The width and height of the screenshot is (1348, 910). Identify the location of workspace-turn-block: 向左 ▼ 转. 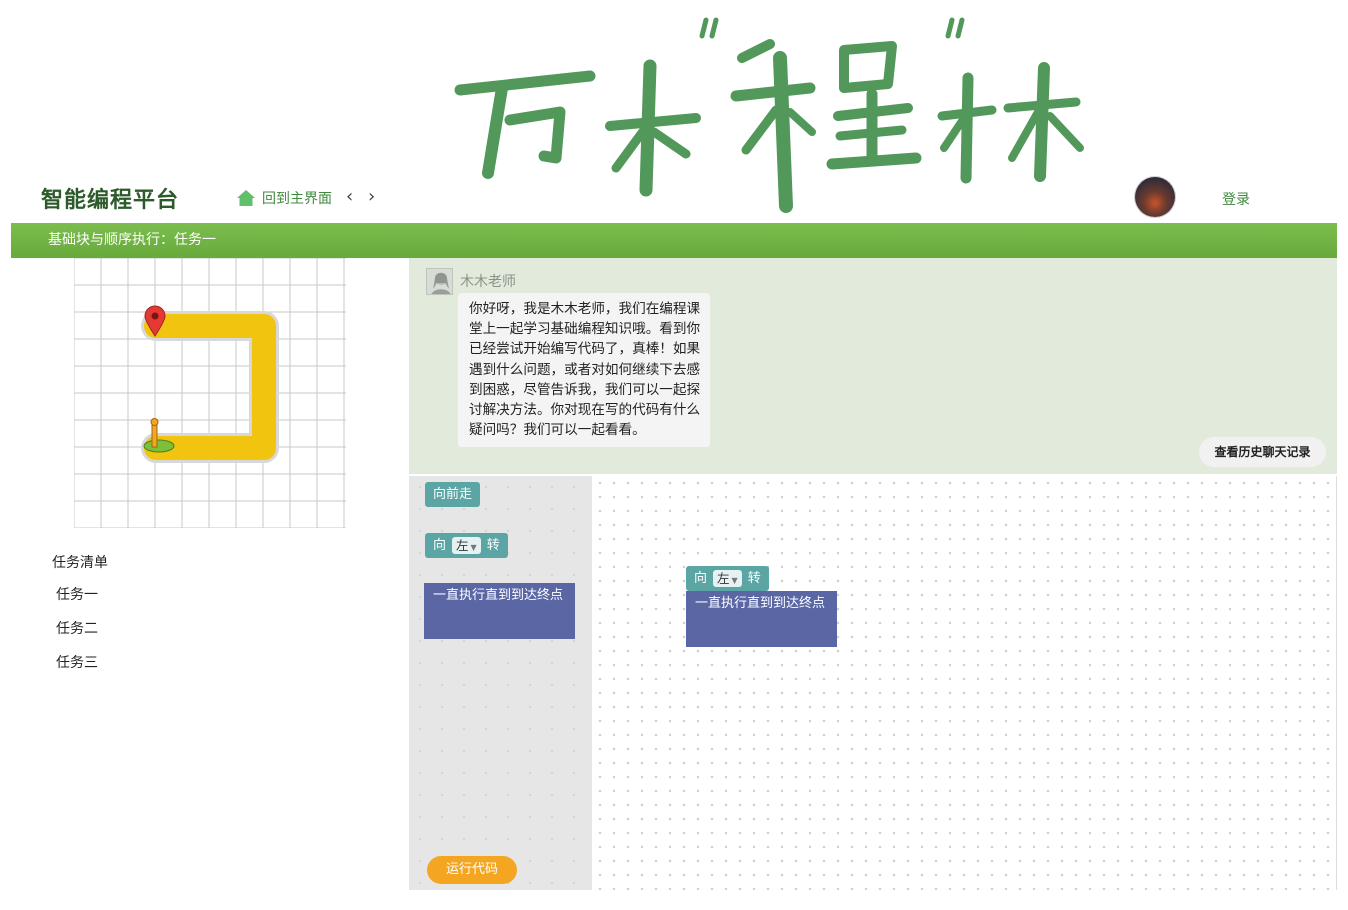
(727, 578).